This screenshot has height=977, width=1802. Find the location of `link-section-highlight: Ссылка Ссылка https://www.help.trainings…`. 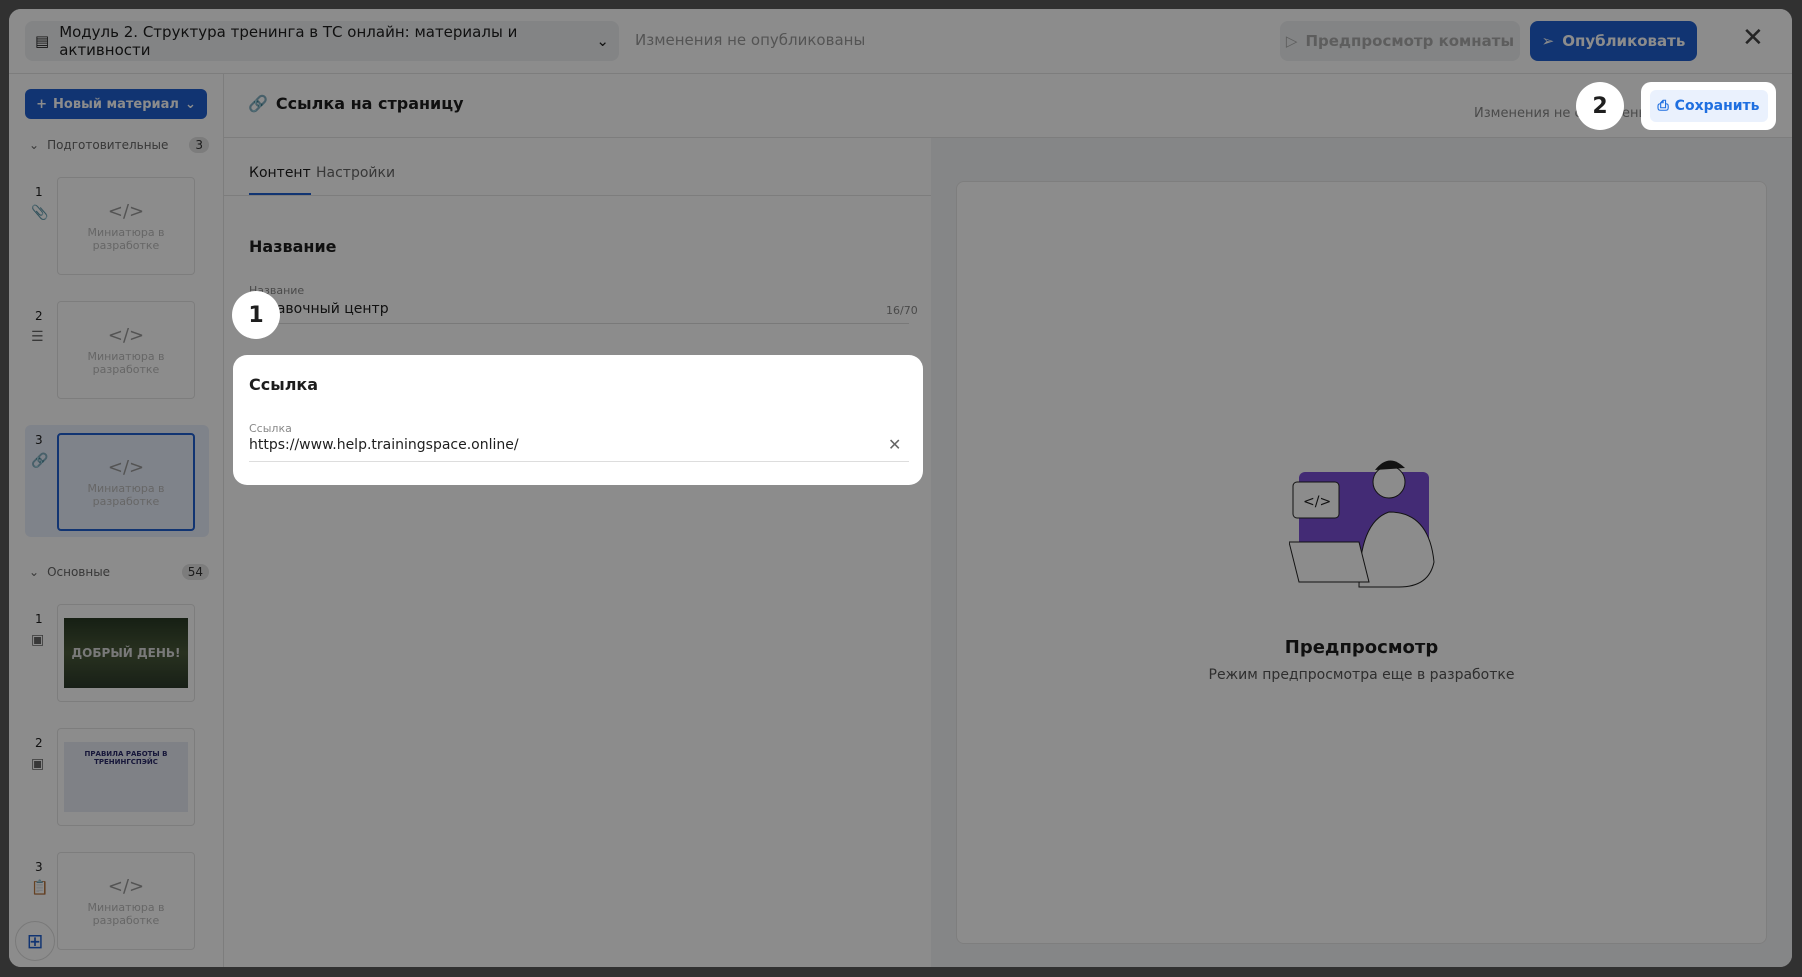

link-section-highlight: Ссылка Ссылка https://www.help.trainings… is located at coordinates (578, 420).